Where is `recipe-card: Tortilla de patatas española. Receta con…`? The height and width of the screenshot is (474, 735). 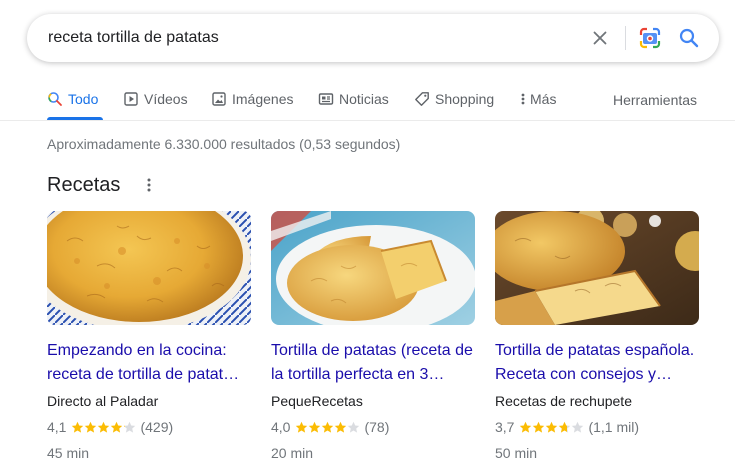 recipe-card: Tortilla de patatas española. Receta con… is located at coordinates (597, 337).